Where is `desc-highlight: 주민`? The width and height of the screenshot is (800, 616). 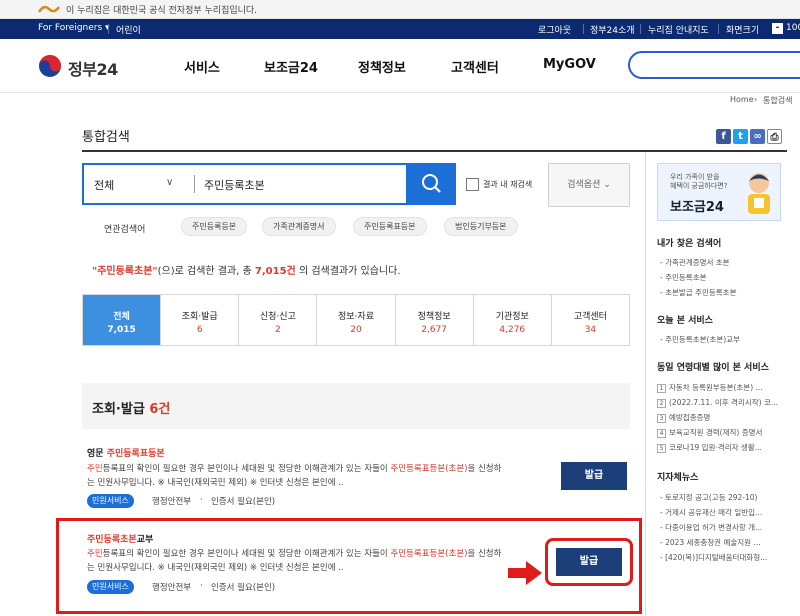 desc-highlight: 주민 is located at coordinates (95, 469).